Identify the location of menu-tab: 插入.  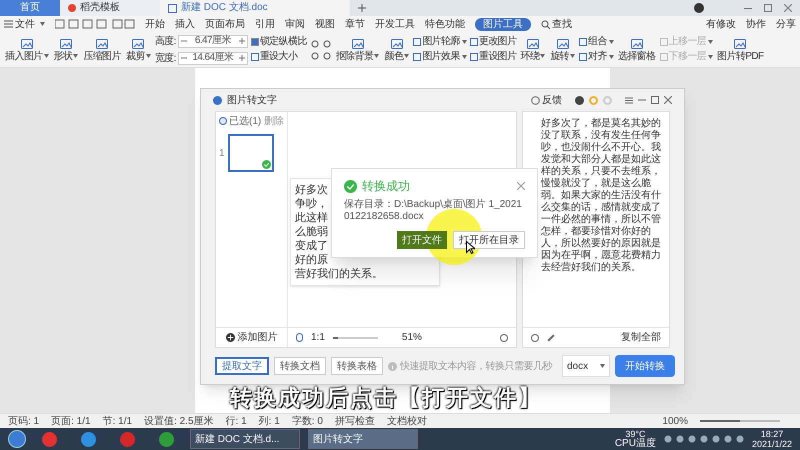
(185, 24).